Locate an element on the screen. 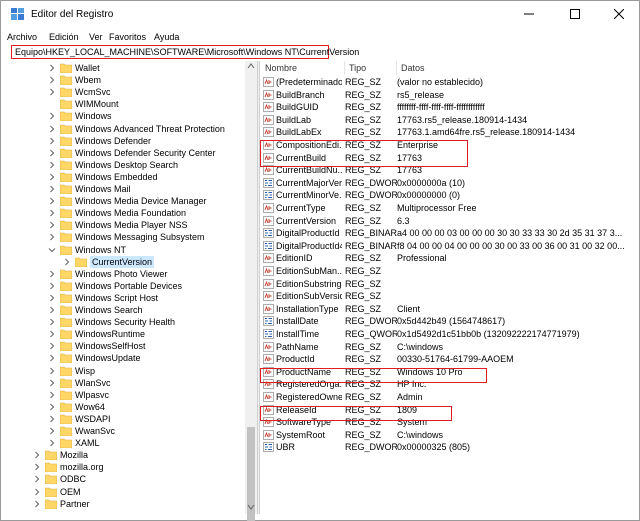  tree-item: Windows Portable Devices is located at coordinates (123, 286).